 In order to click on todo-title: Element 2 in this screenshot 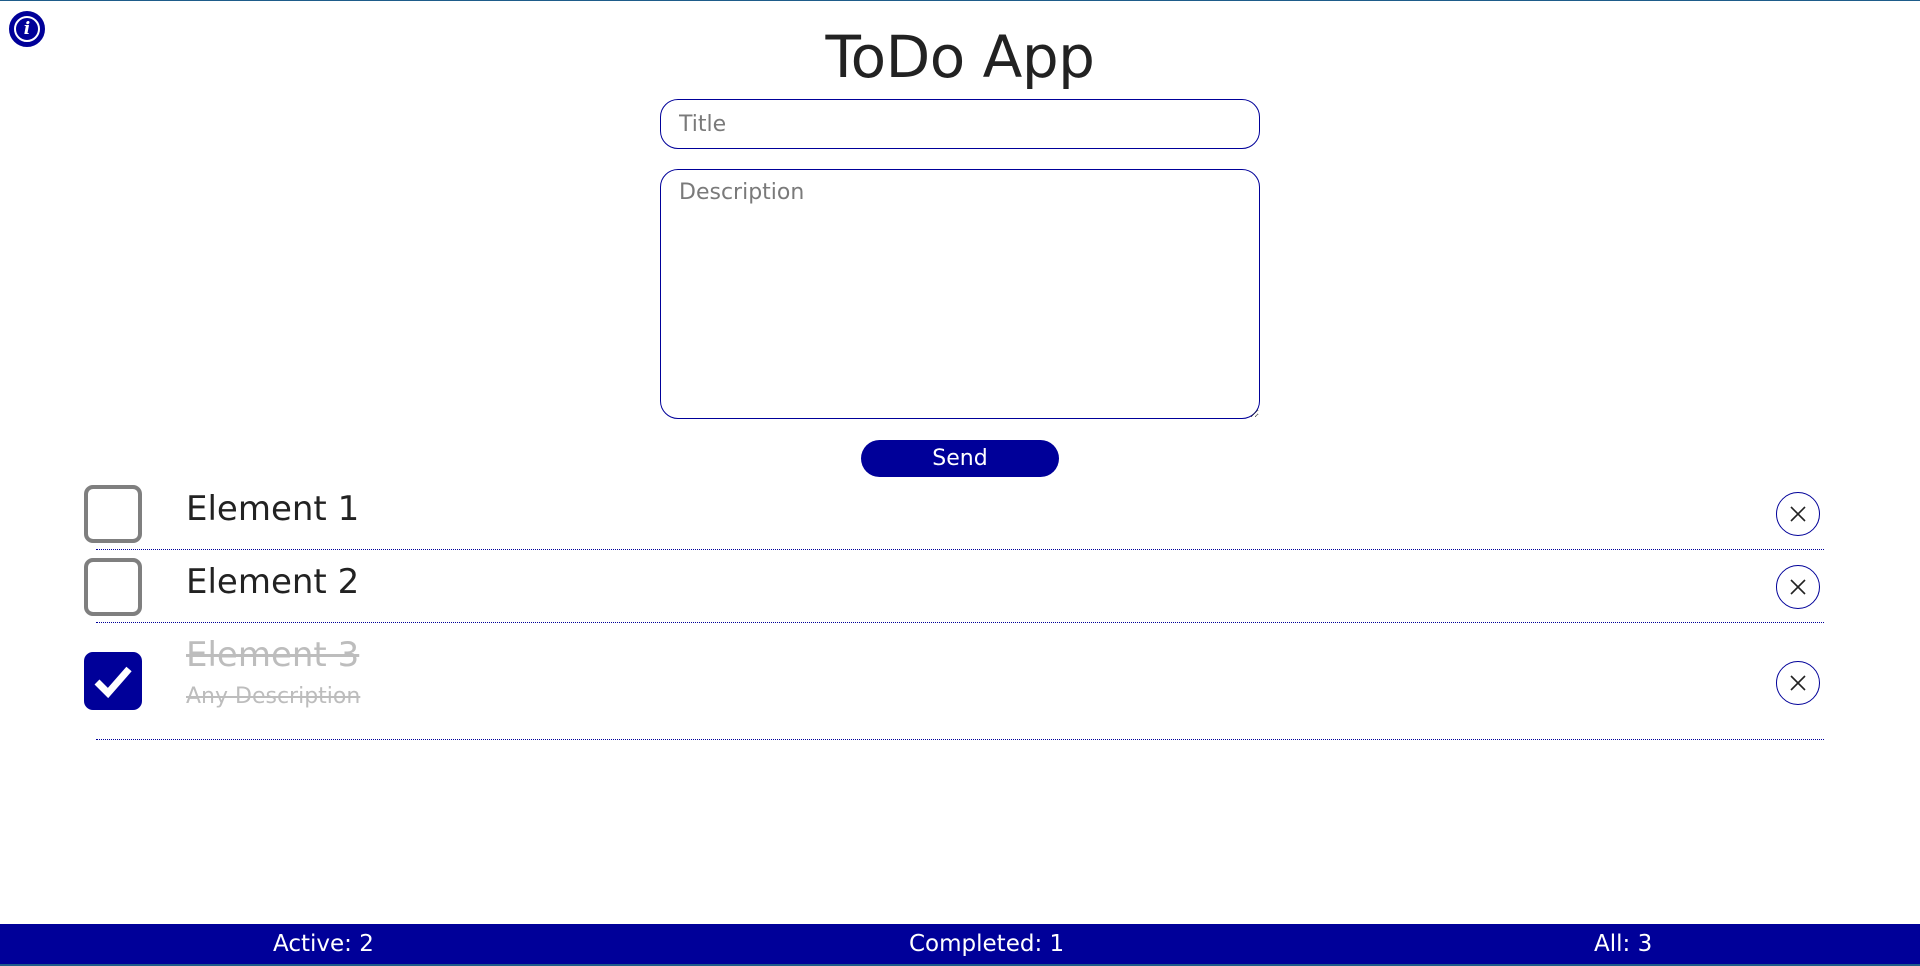, I will do `click(273, 582)`.